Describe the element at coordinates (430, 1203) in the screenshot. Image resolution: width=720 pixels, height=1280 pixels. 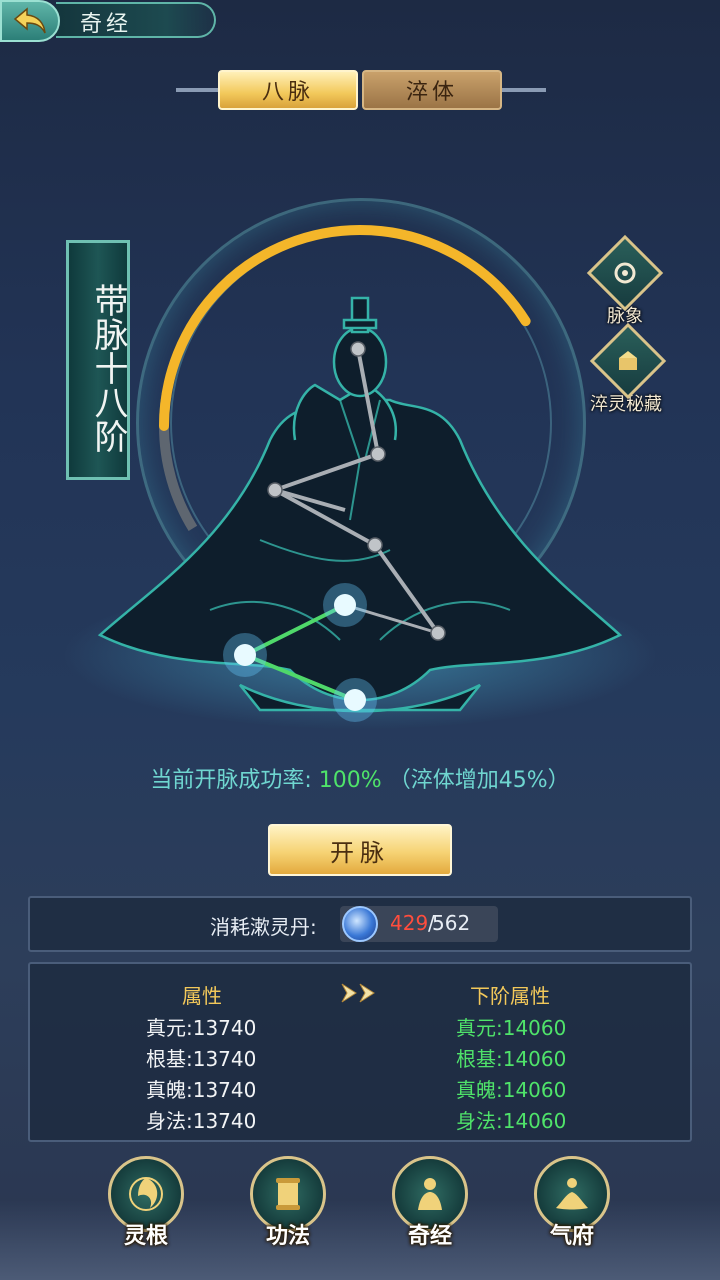
I see `nav-qijing: 奇经` at that location.